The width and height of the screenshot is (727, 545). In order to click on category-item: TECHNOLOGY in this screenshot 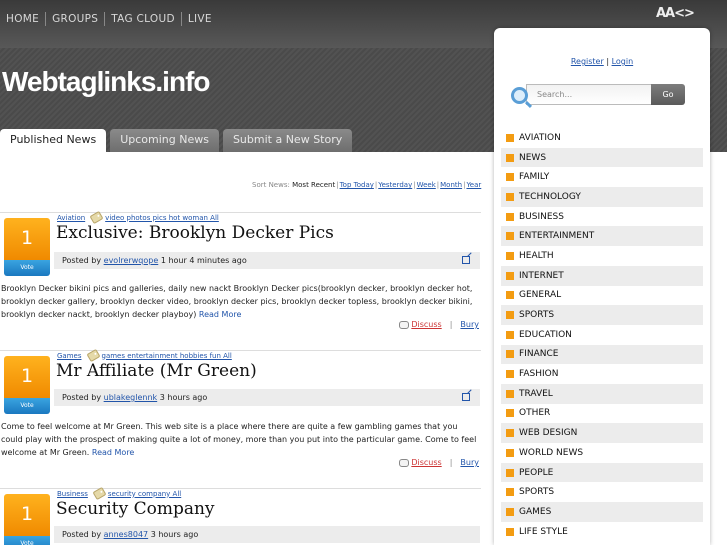, I will do `click(602, 197)`.